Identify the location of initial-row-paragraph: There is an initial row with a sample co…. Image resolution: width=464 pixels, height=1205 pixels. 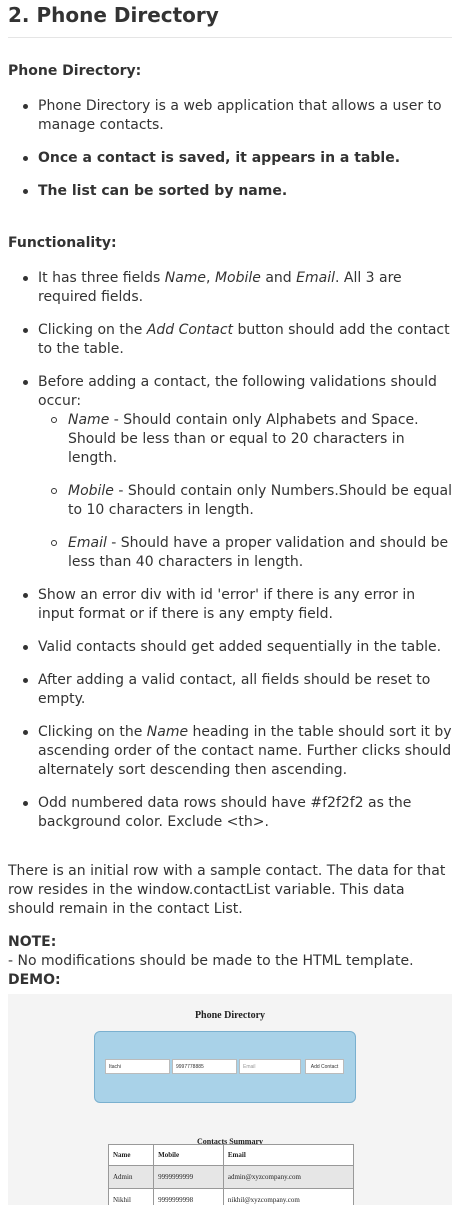
(227, 890).